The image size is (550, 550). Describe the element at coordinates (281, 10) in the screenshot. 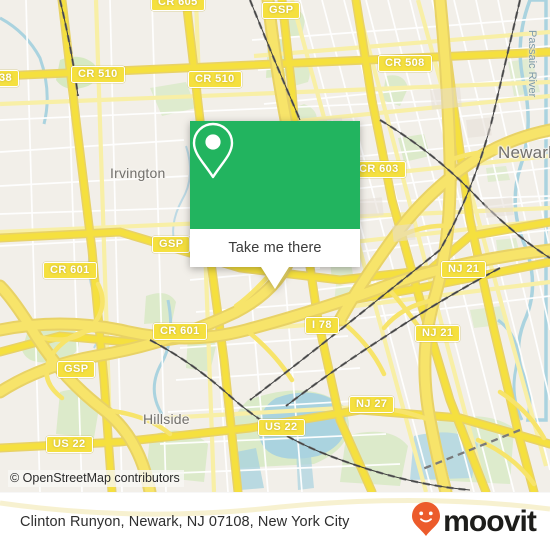

I see `route-shield-gsp-top: GSP` at that location.